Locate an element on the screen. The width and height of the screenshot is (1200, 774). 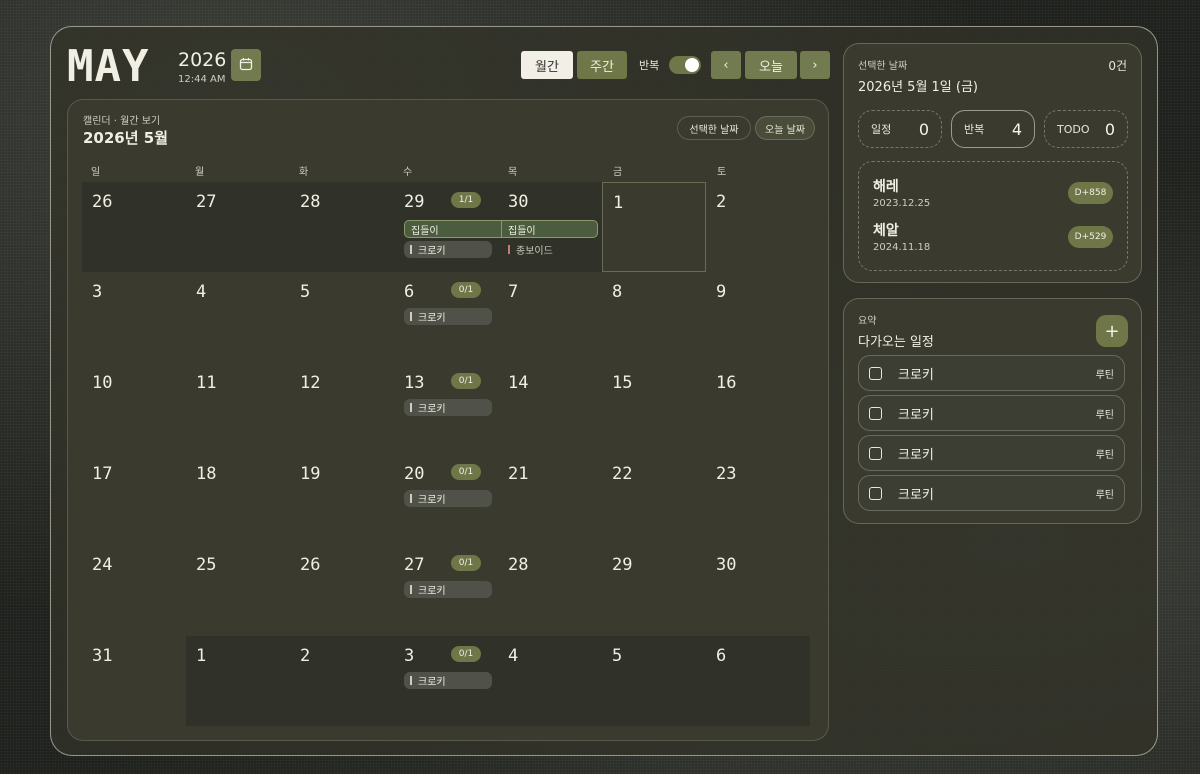
stat-value: 0 is located at coordinates (923, 129).